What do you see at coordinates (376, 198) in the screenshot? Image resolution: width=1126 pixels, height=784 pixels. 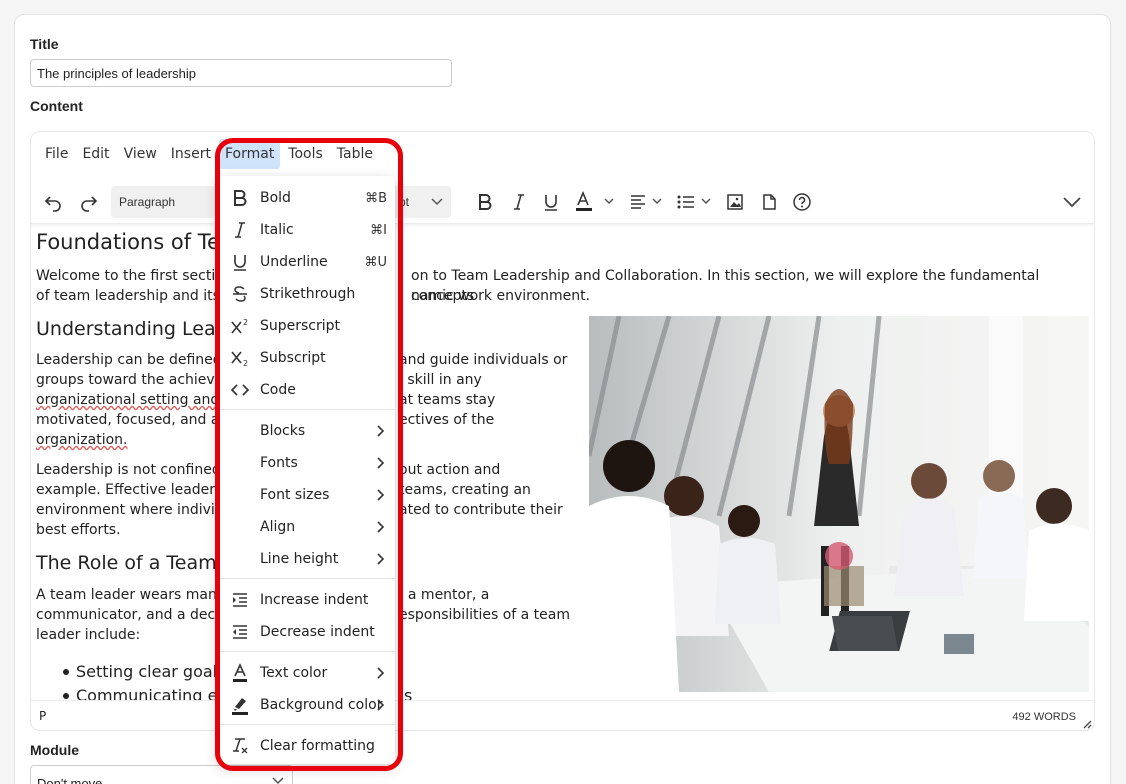 I see `shortcut-label: ⌘B` at bounding box center [376, 198].